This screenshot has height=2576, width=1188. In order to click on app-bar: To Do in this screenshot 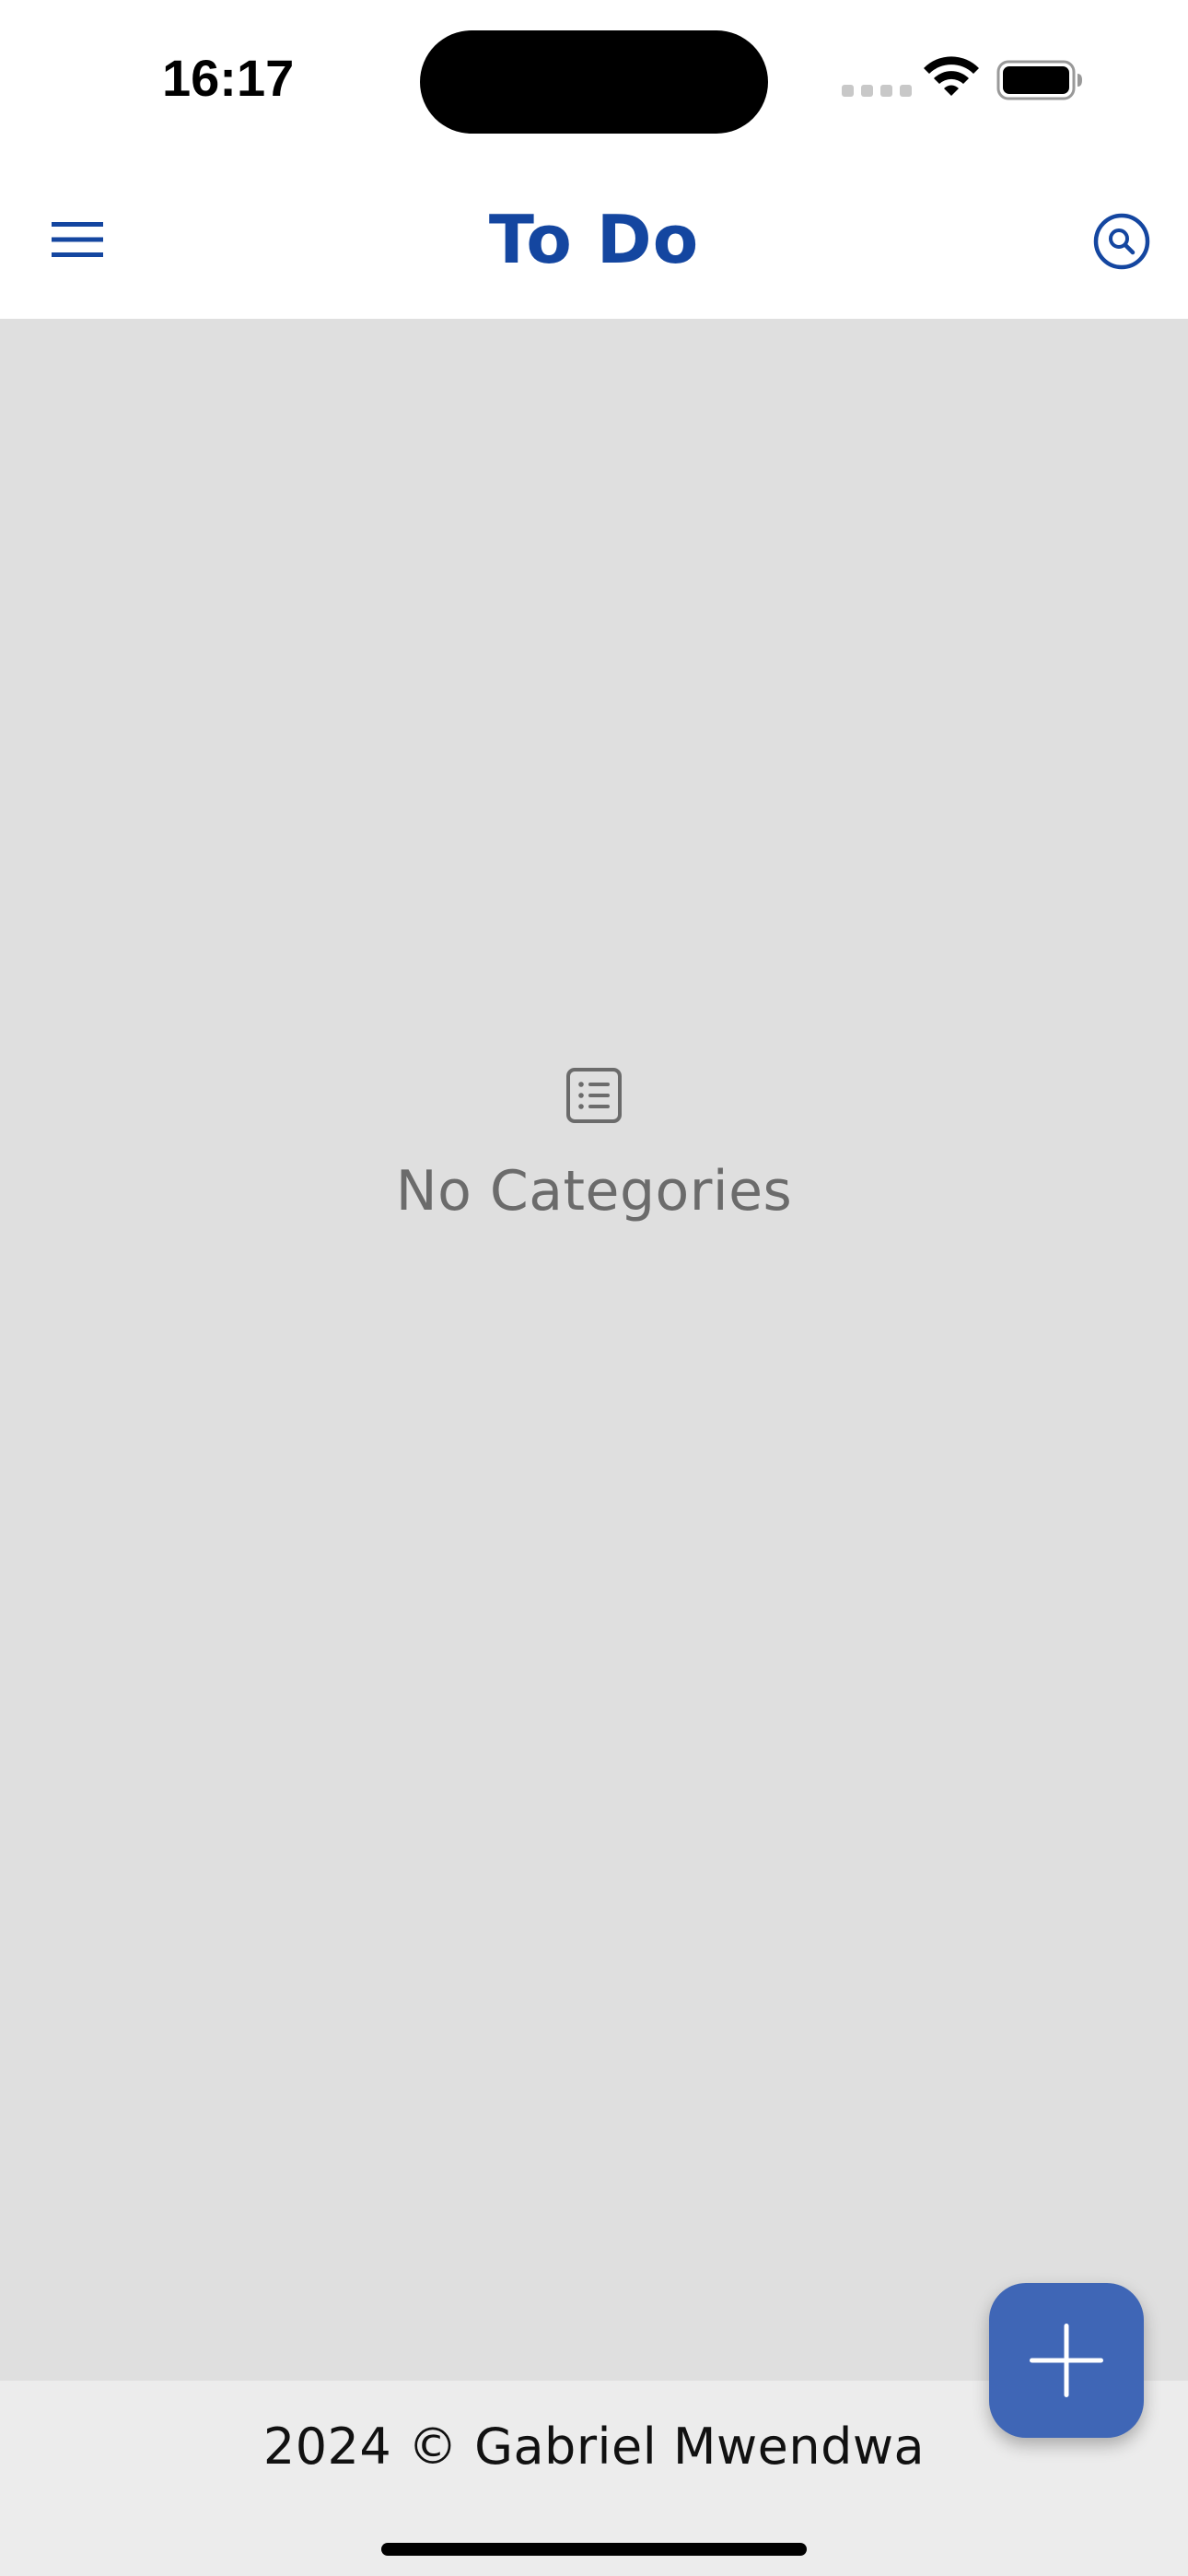, I will do `click(594, 243)`.